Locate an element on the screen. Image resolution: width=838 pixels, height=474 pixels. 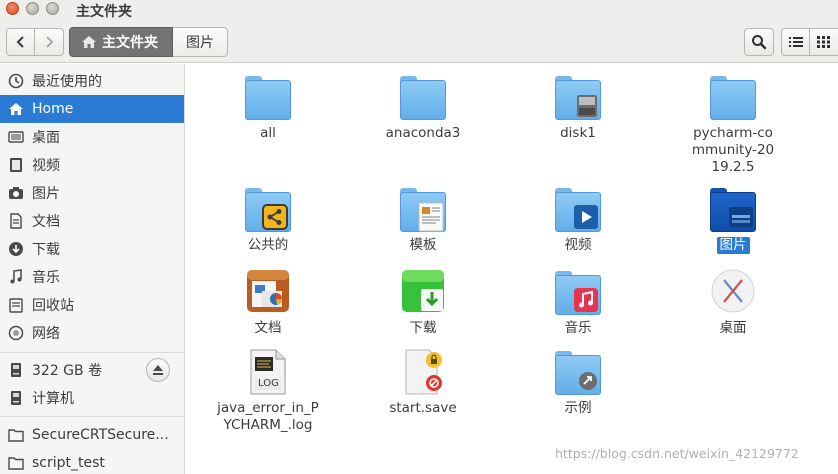
sidebar-item-label: 网络 is located at coordinates (46, 334).